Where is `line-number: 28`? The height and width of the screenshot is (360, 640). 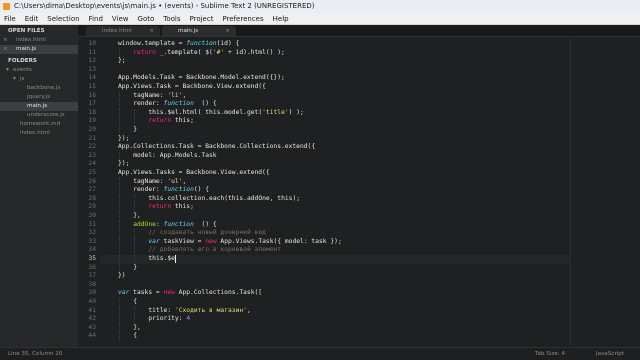 line-number: 28 is located at coordinates (92, 198).